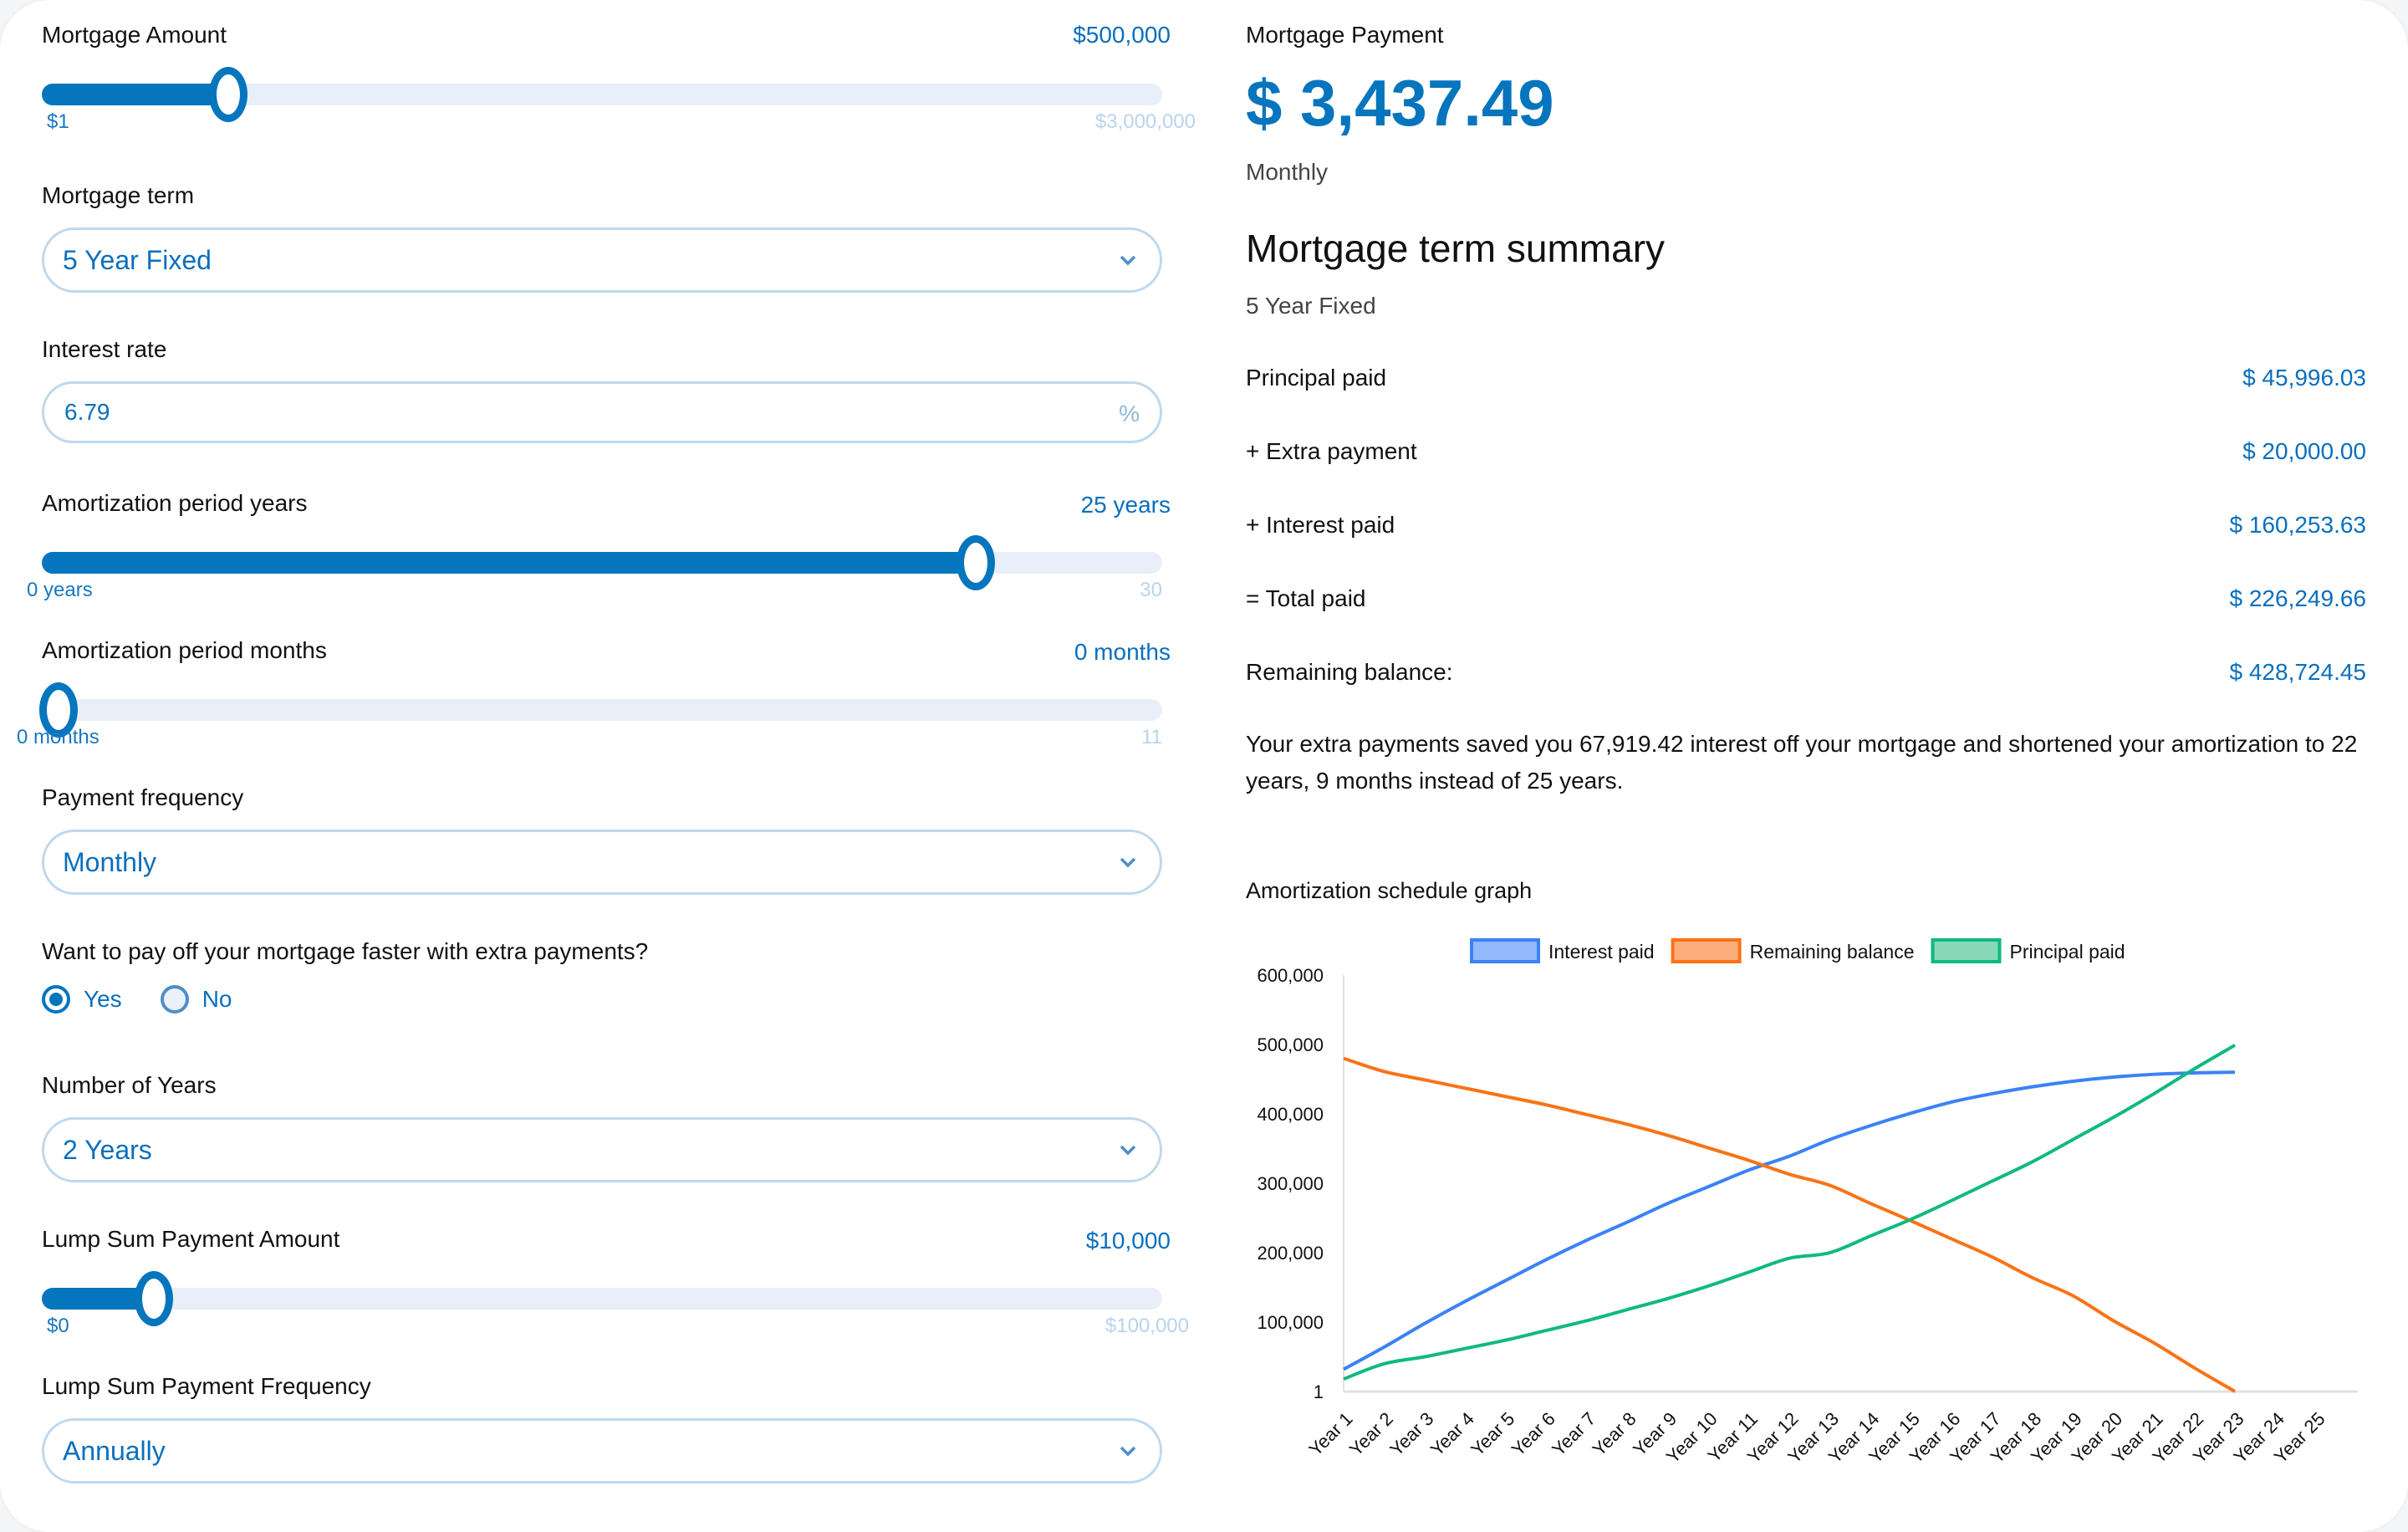 The width and height of the screenshot is (2408, 1532). Describe the element at coordinates (602, 862) in the screenshot. I see `payment-frequency-select: Monthly` at that location.